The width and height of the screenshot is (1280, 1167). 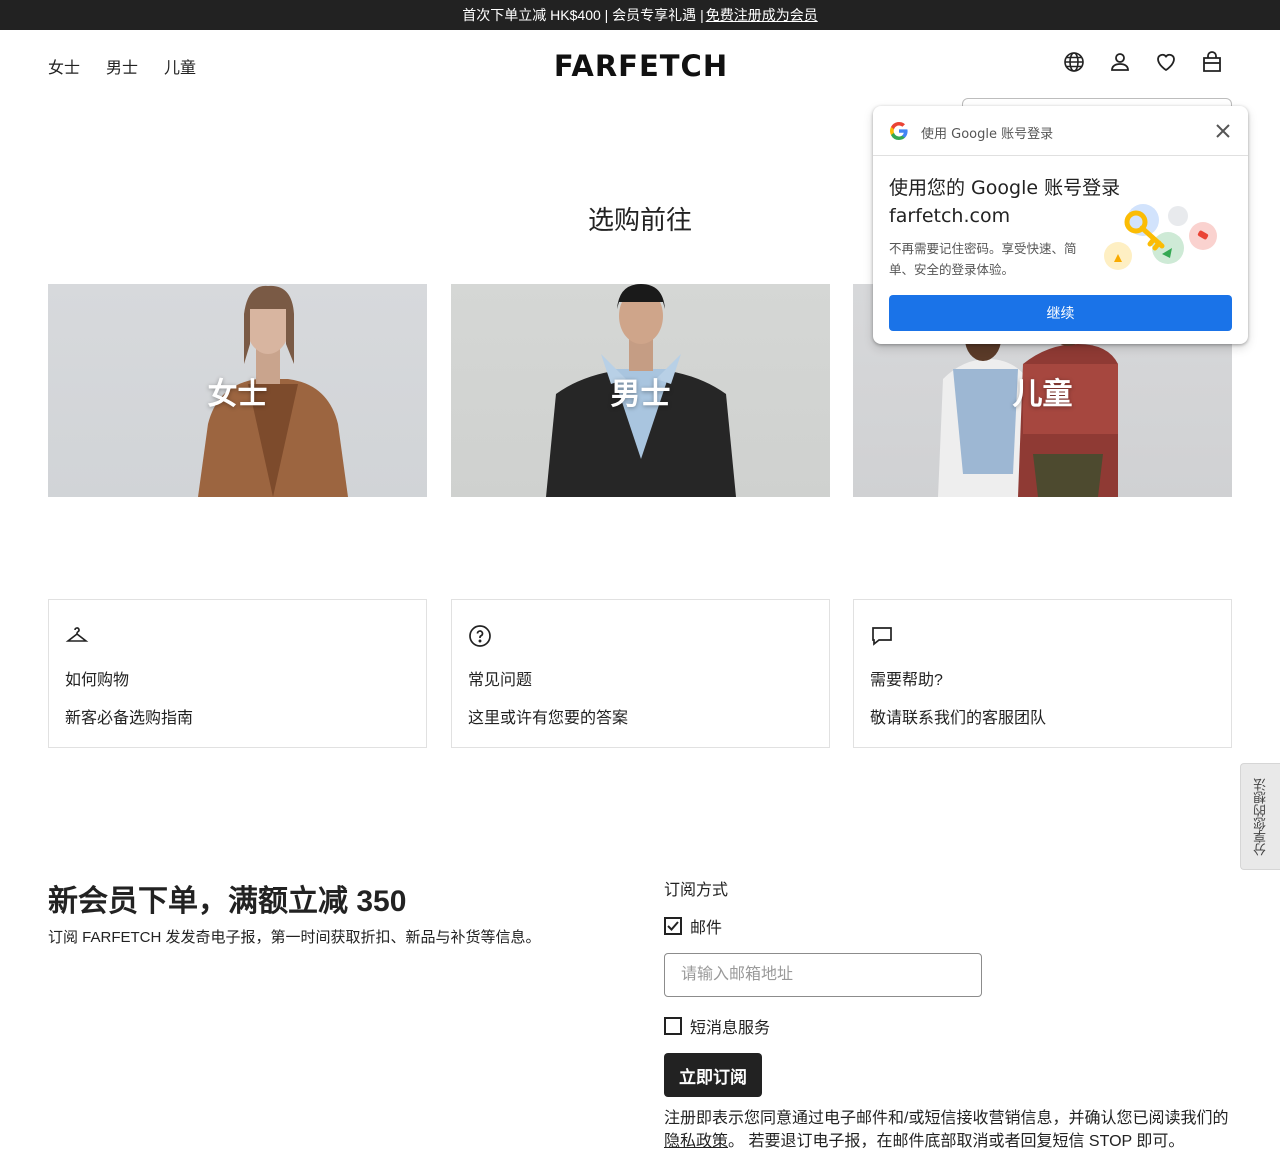 What do you see at coordinates (713, 1075) in the screenshot?
I see `subscribe-button: 立即订阅` at bounding box center [713, 1075].